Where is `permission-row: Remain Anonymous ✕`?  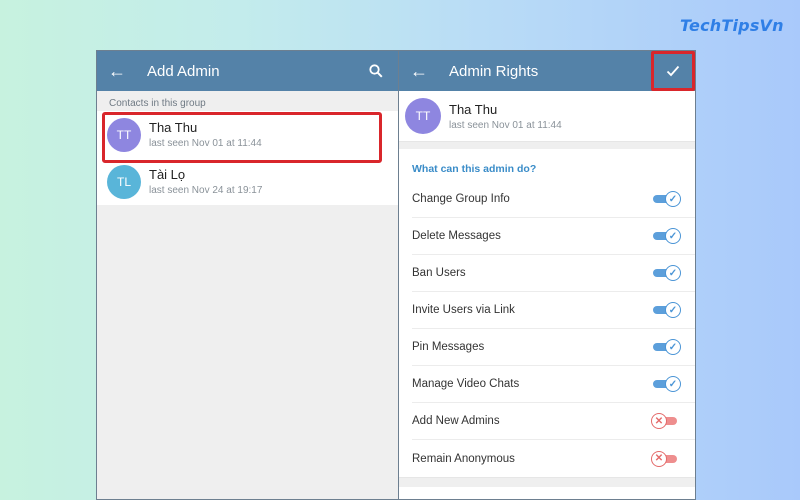 permission-row: Remain Anonymous ✕ is located at coordinates (553, 458).